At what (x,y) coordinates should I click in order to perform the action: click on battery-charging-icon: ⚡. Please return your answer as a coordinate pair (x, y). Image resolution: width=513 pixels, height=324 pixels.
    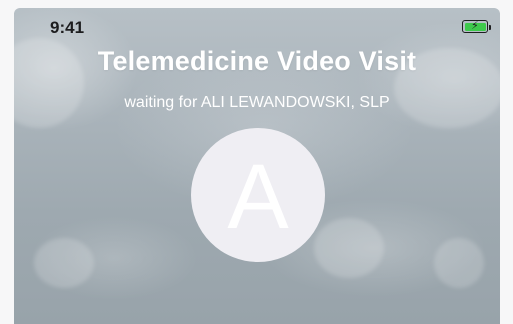
    Looking at the image, I should click on (476, 26).